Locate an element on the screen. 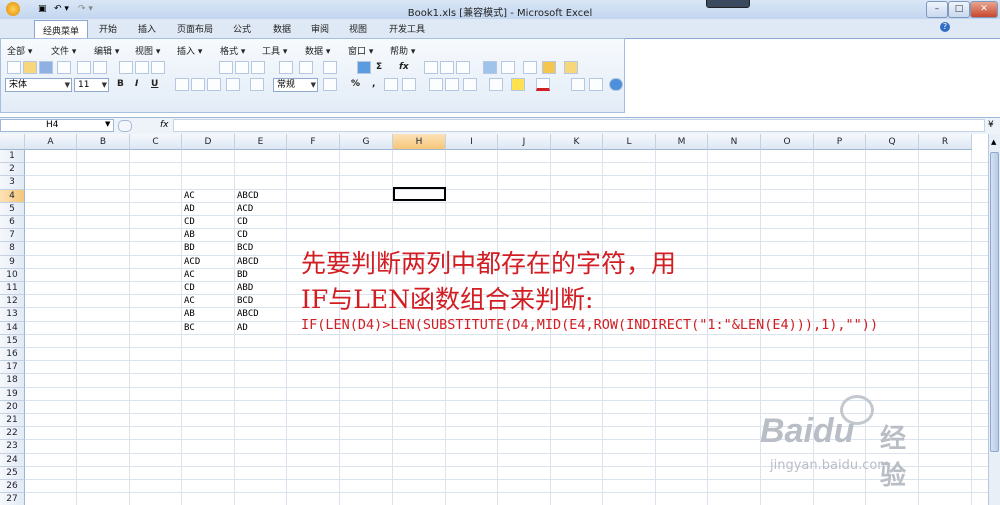  paste-icon is located at coordinates (258, 67).